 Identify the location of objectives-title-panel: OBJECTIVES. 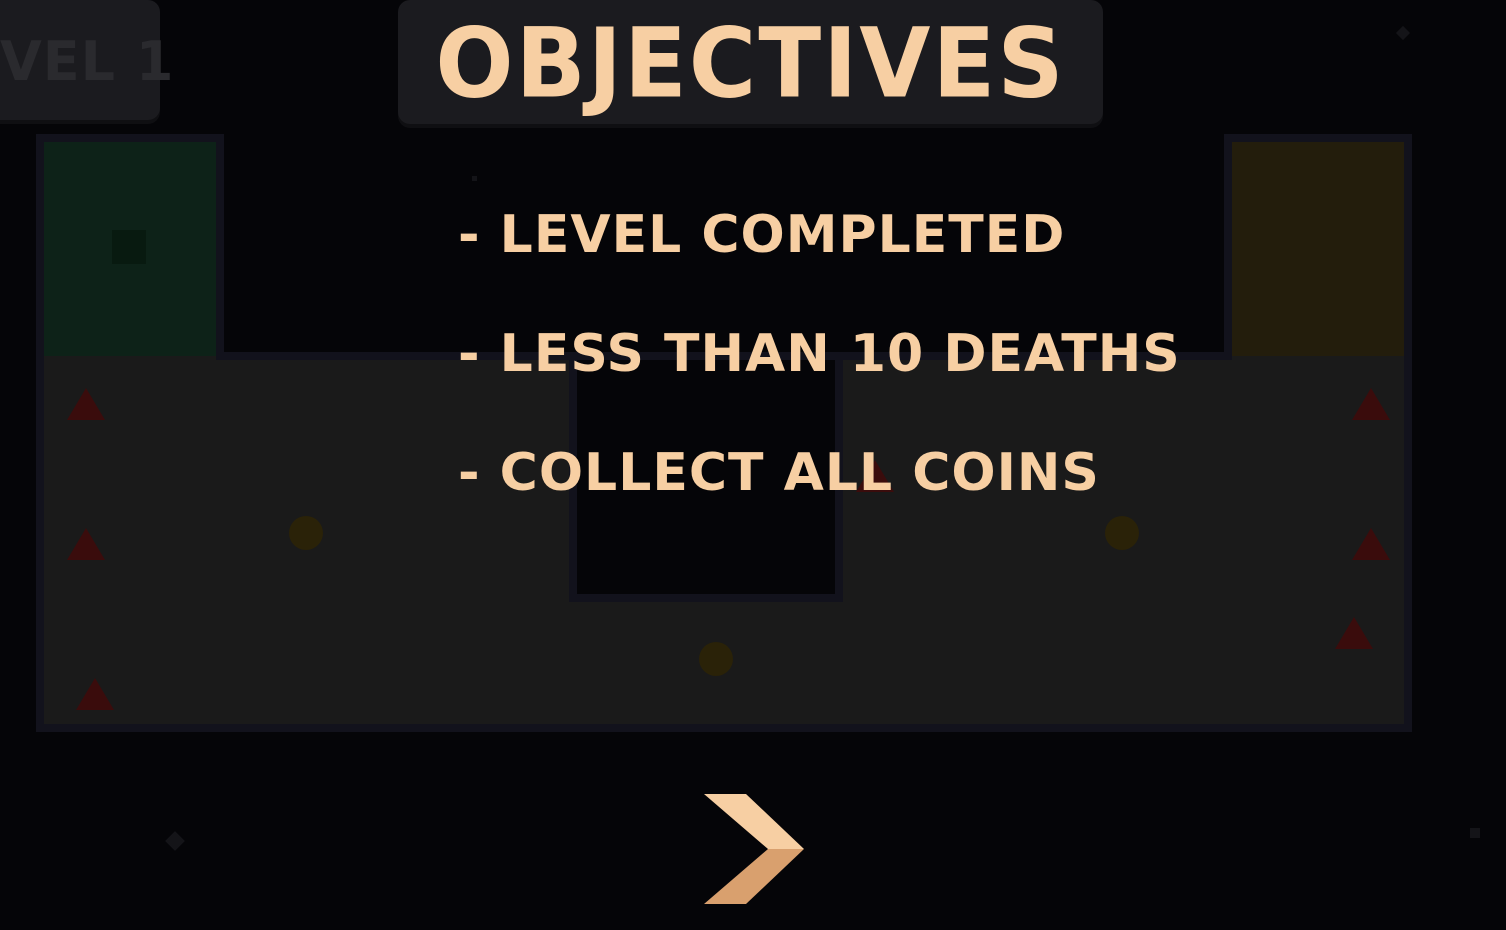
(750, 62).